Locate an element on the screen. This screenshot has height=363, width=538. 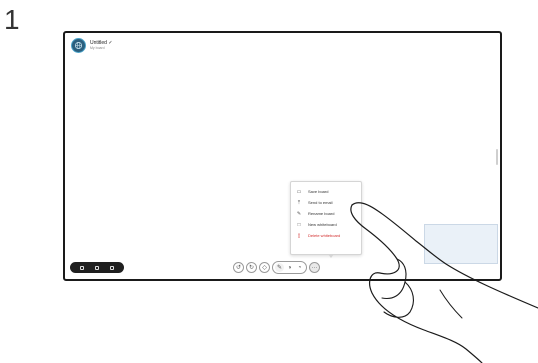
menu-item-label: Save board is located at coordinates (318, 191).